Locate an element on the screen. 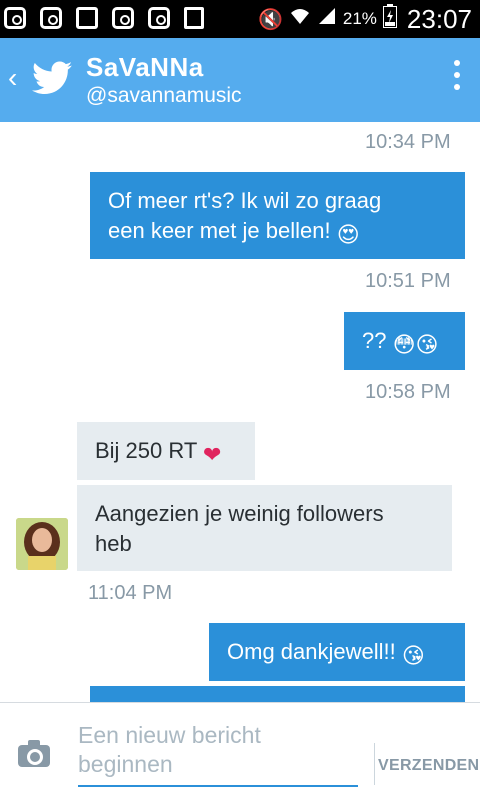 The width and height of the screenshot is (480, 801). avatar is located at coordinates (42, 544).